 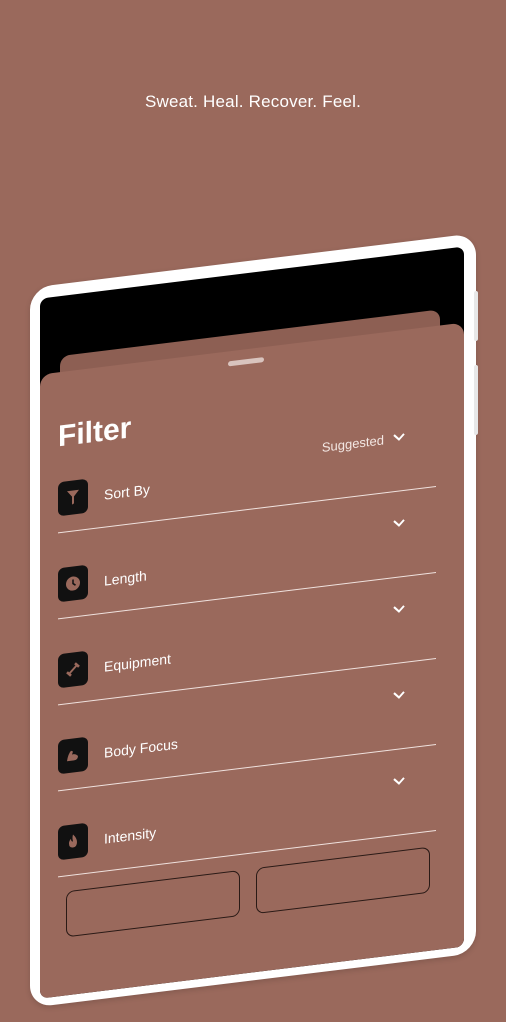 I want to click on filter-row-label: Intensity, so click(x=130, y=835).